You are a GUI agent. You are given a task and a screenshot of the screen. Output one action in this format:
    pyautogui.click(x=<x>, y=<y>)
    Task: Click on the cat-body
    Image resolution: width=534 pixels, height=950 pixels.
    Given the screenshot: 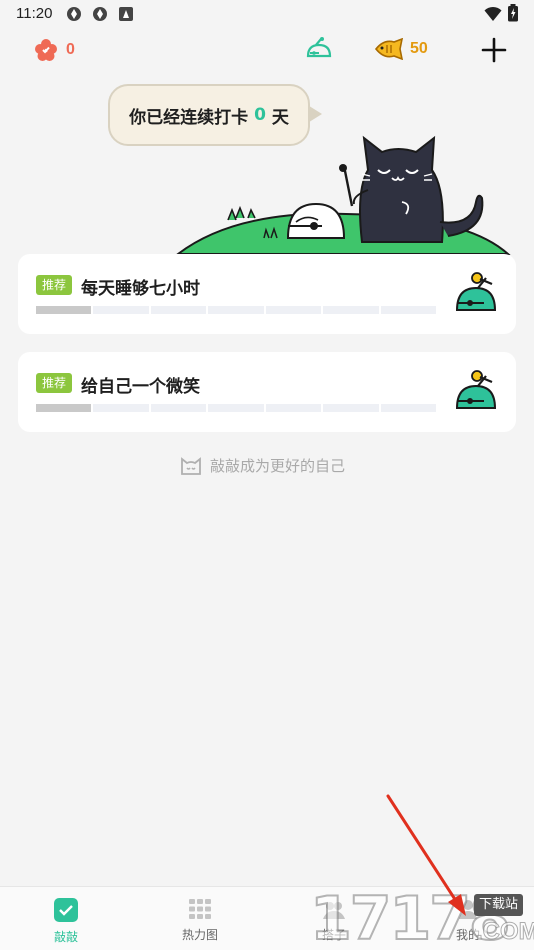 What is the action you would take?
    pyautogui.click(x=401, y=189)
    